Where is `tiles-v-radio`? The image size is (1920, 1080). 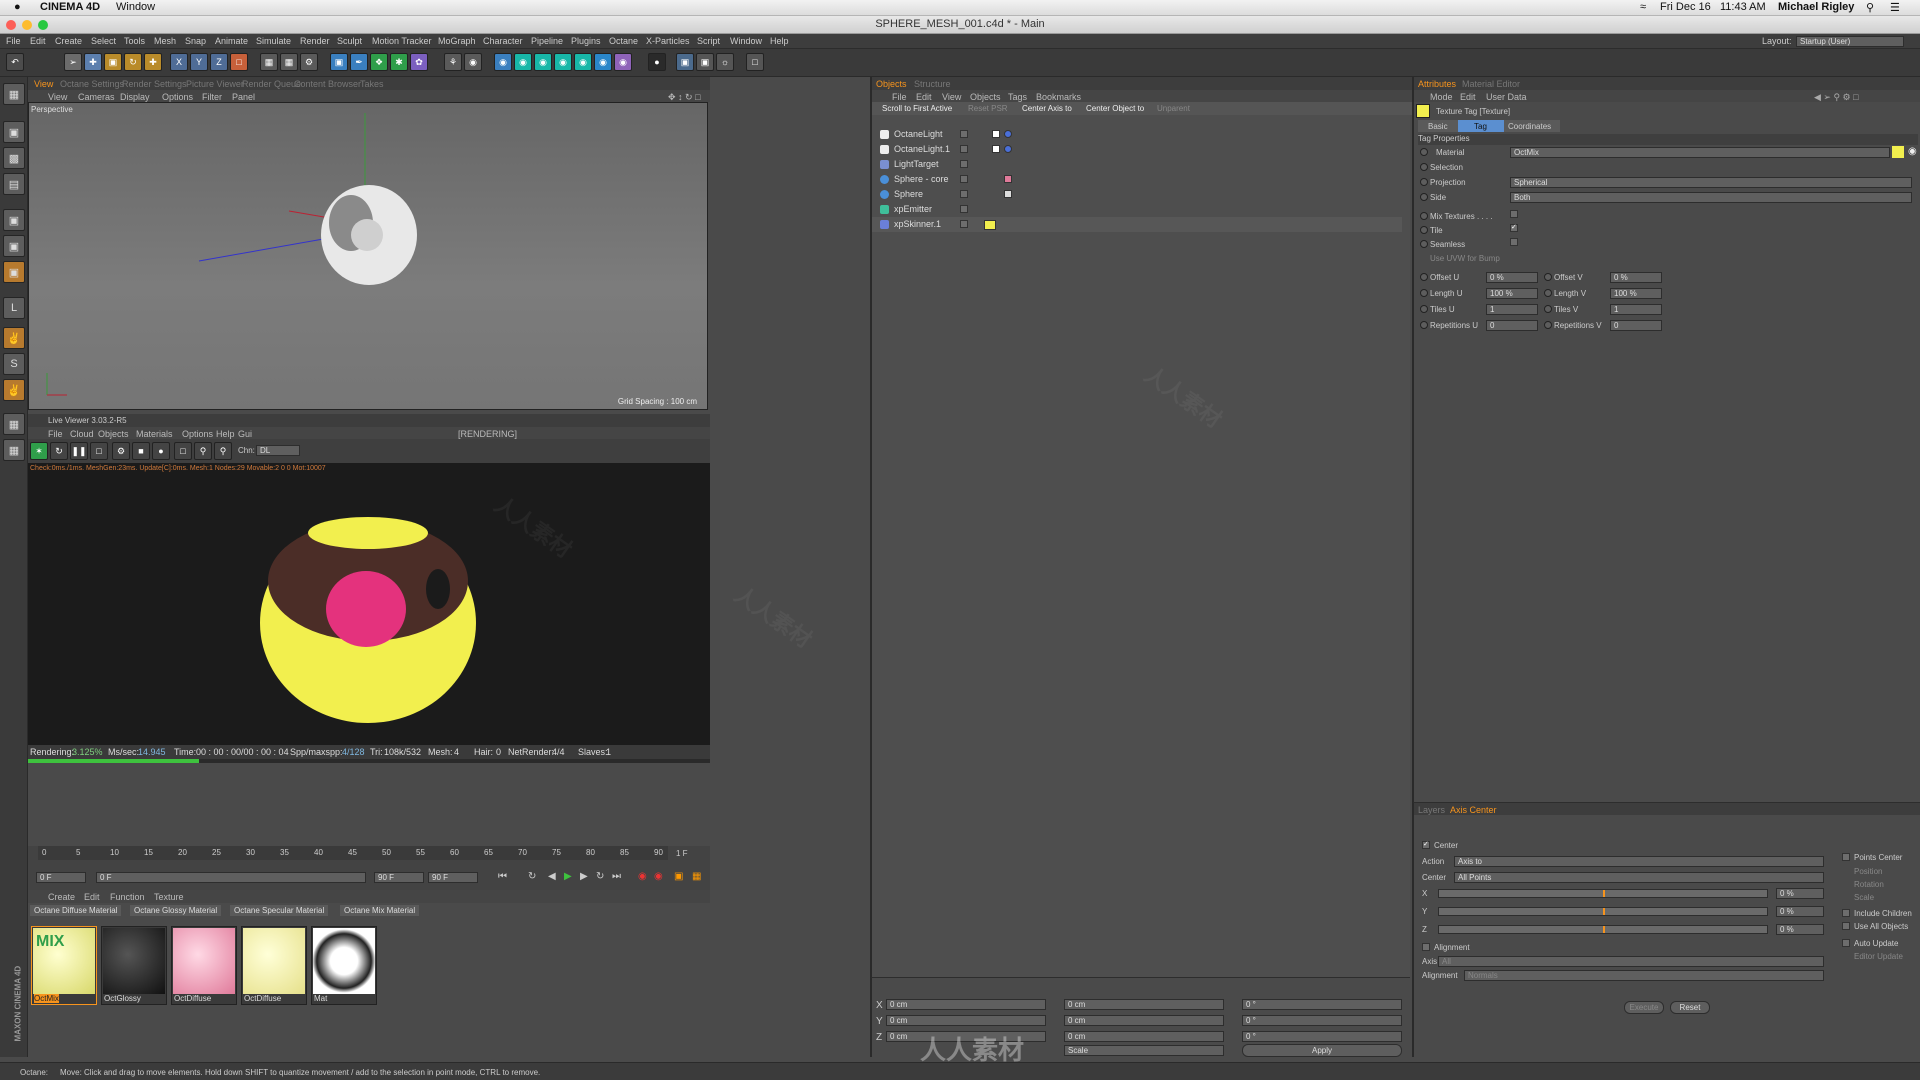
tiles-v-radio is located at coordinates (1548, 309).